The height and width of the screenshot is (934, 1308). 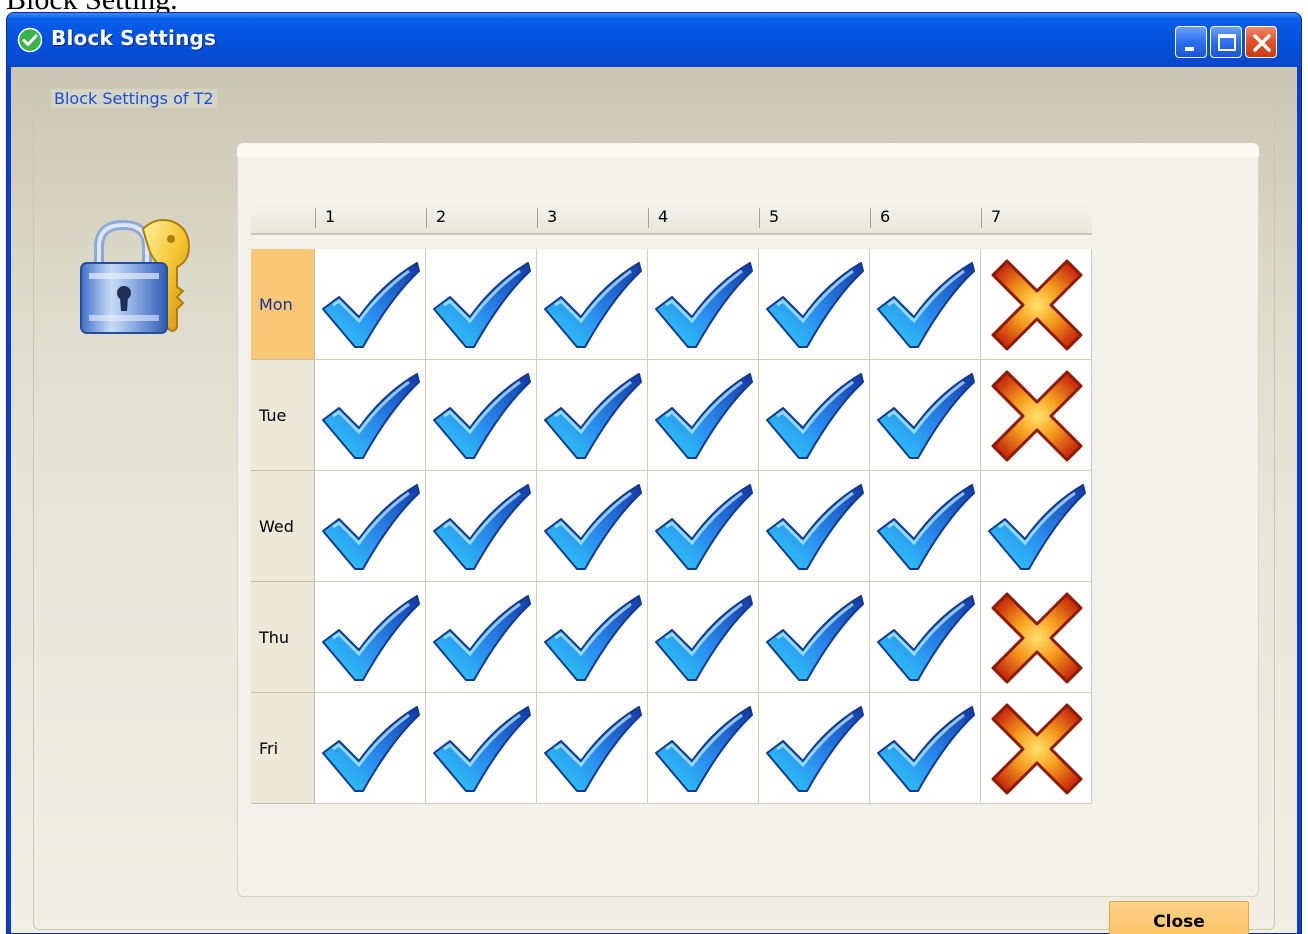 What do you see at coordinates (269, 748) in the screenshot?
I see `row-label: Fri` at bounding box center [269, 748].